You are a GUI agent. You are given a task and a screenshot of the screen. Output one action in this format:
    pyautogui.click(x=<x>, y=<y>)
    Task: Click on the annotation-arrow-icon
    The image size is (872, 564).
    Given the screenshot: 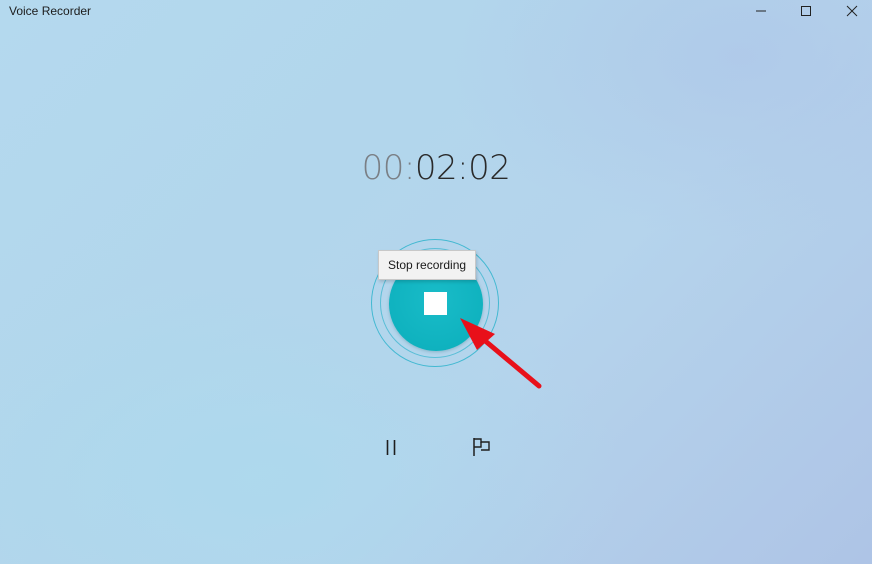 What is the action you would take?
    pyautogui.click(x=501, y=353)
    